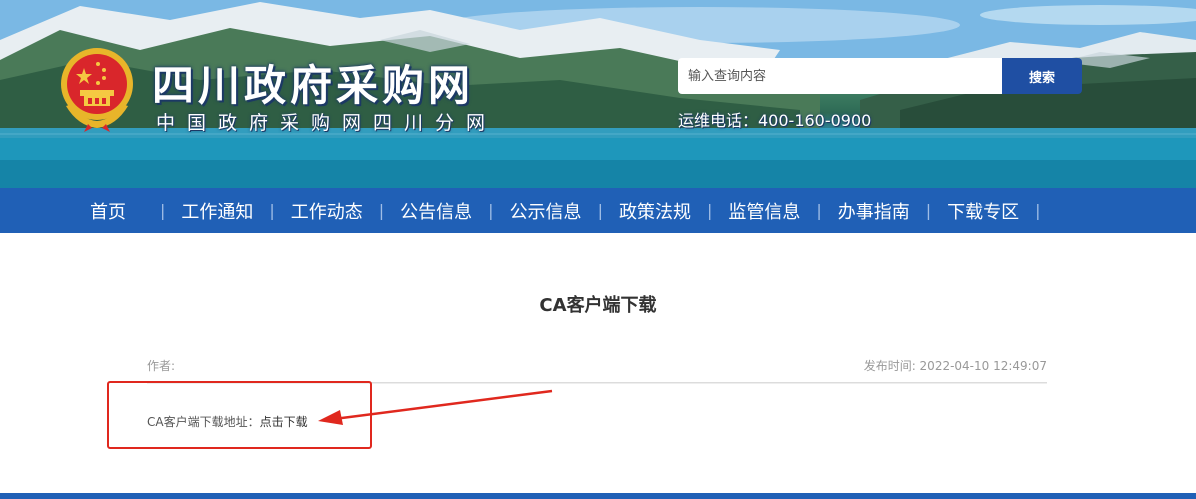  Describe the element at coordinates (840, 76) in the screenshot. I see `search-input` at that location.